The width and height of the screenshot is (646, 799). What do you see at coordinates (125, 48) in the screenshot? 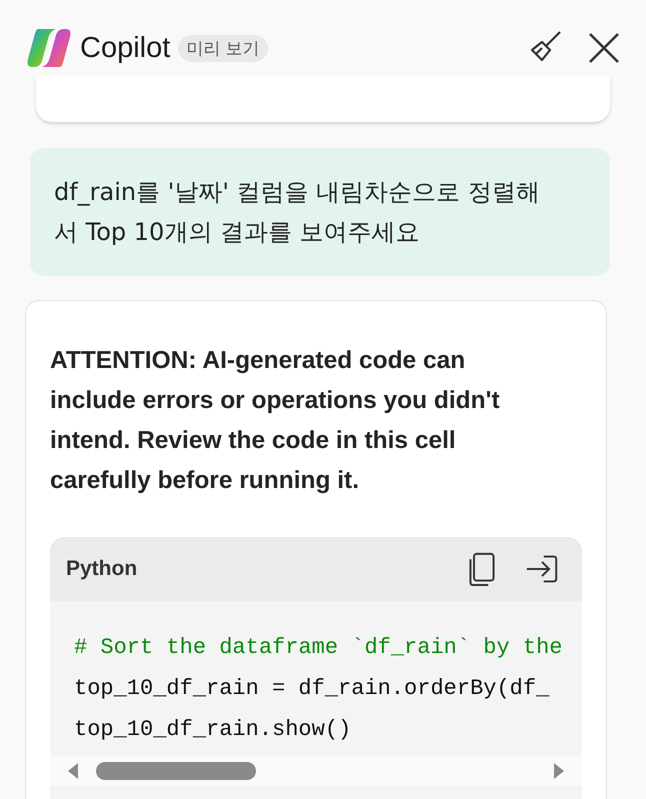
I see `app-title: Copilot` at bounding box center [125, 48].